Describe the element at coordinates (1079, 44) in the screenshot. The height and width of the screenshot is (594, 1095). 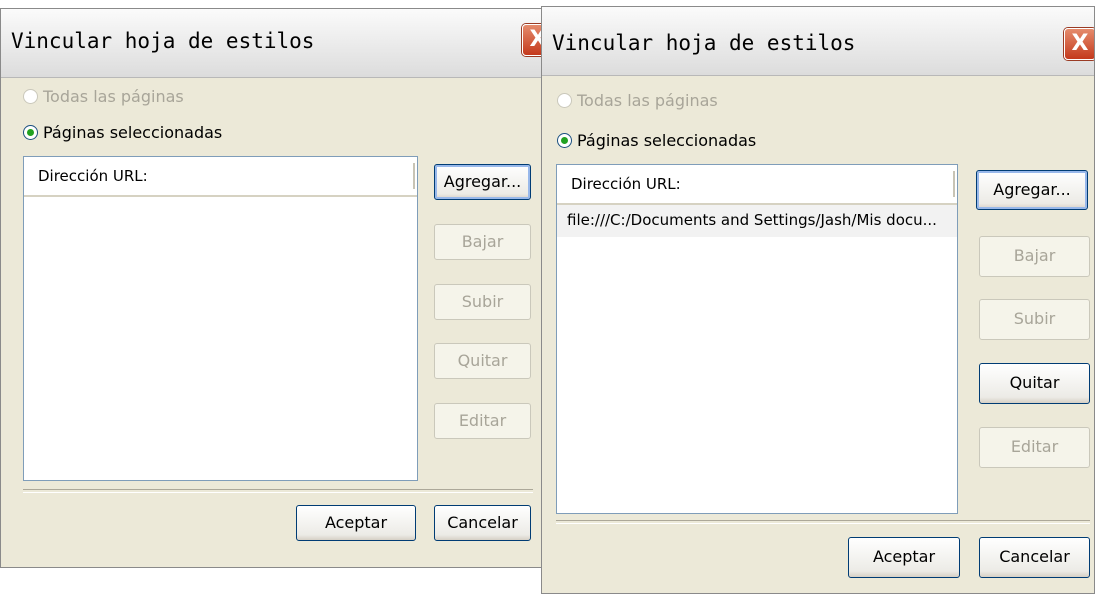
I see `close-icon: X` at that location.